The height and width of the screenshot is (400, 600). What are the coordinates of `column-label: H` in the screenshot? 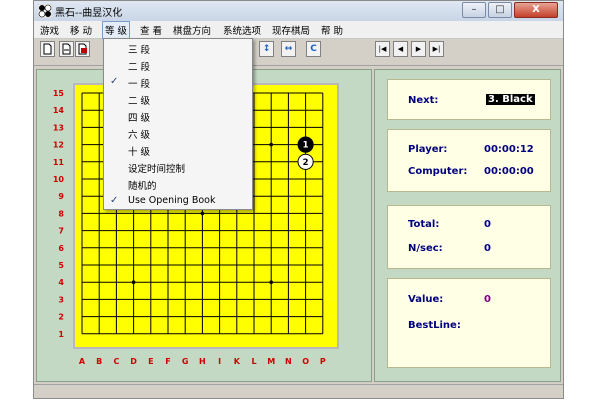 It's located at (202, 361).